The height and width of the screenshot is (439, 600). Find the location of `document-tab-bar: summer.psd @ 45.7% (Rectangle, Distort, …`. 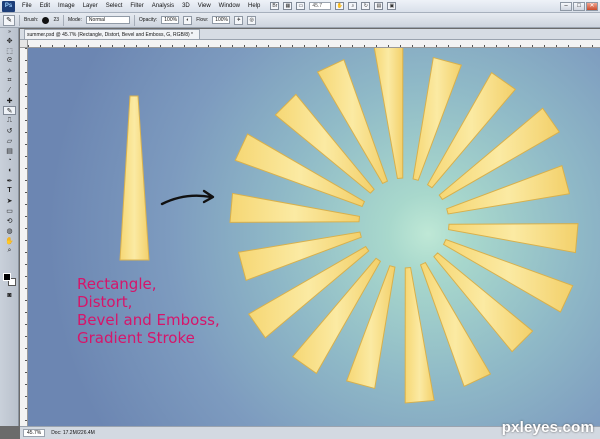

document-tab-bar: summer.psd @ 45.7% (Rectangle, Distort, … is located at coordinates (310, 34).